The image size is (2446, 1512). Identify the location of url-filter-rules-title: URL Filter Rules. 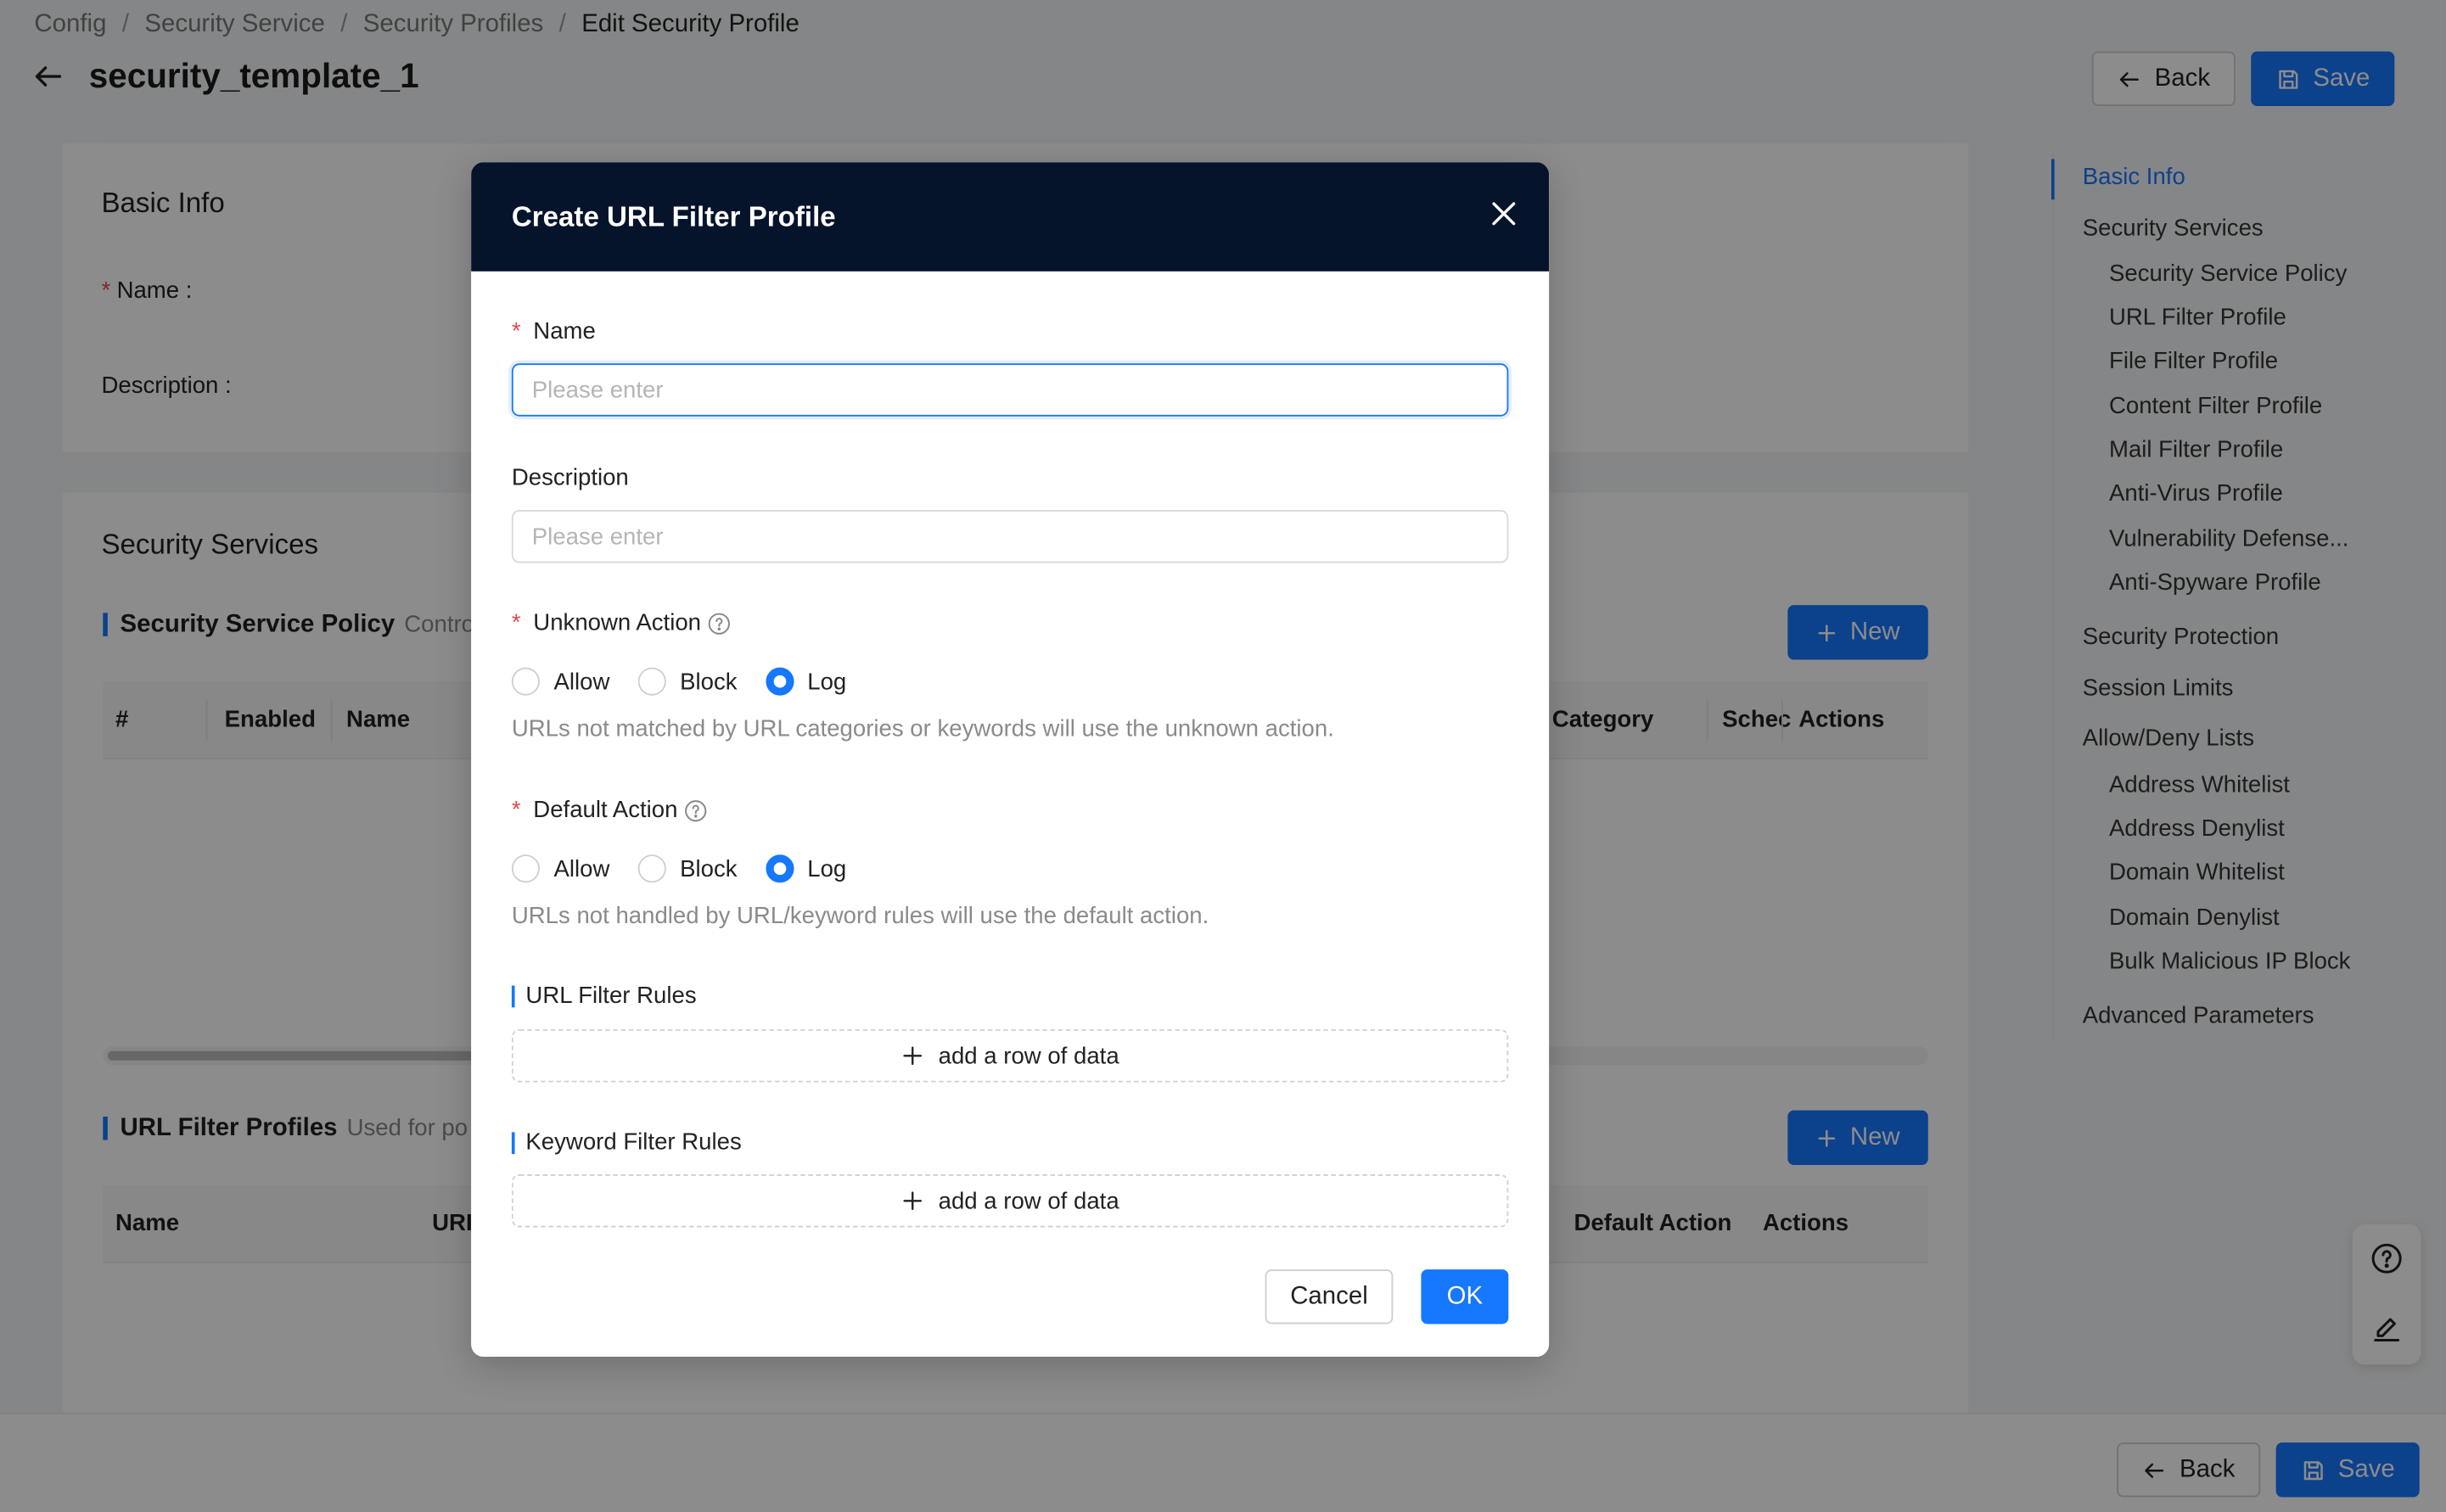
(604, 996).